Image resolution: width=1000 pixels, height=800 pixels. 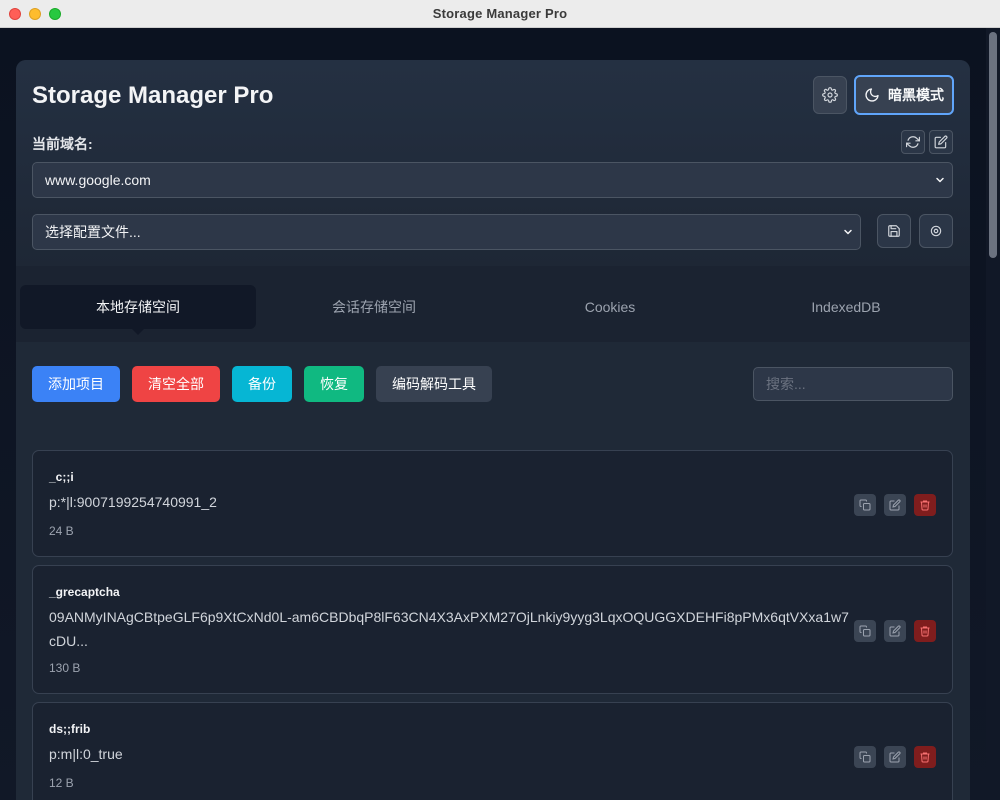 I want to click on item-value: p:m|l:0_true, so click(x=86, y=754).